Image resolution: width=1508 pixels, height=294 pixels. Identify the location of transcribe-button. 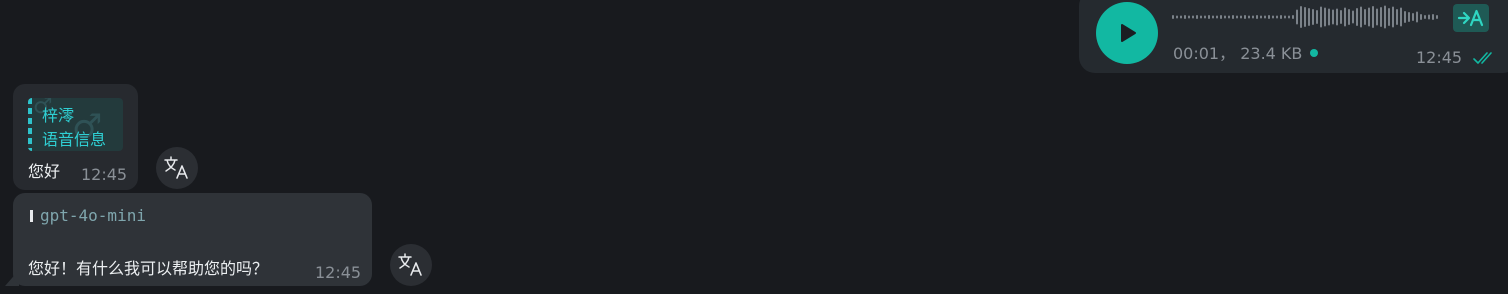
(1471, 18).